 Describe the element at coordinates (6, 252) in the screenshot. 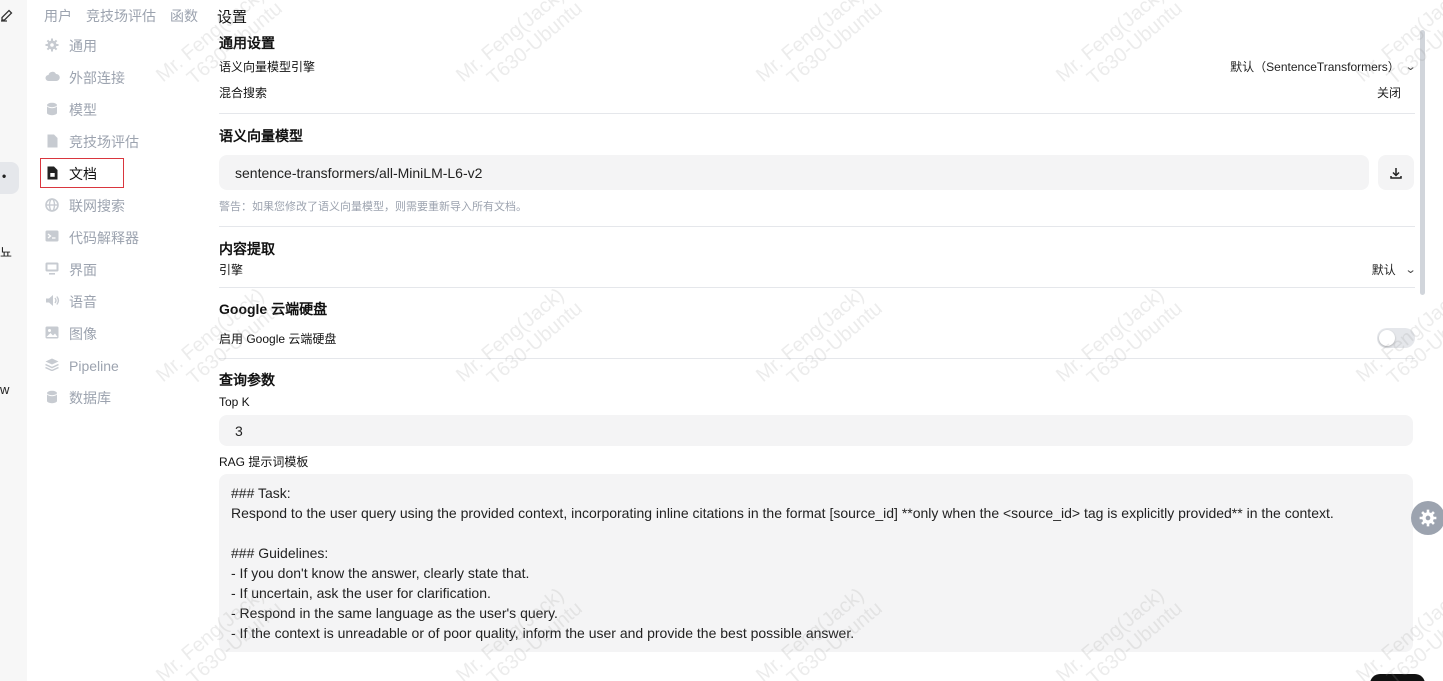

I see `truncated-text: 뇨` at that location.